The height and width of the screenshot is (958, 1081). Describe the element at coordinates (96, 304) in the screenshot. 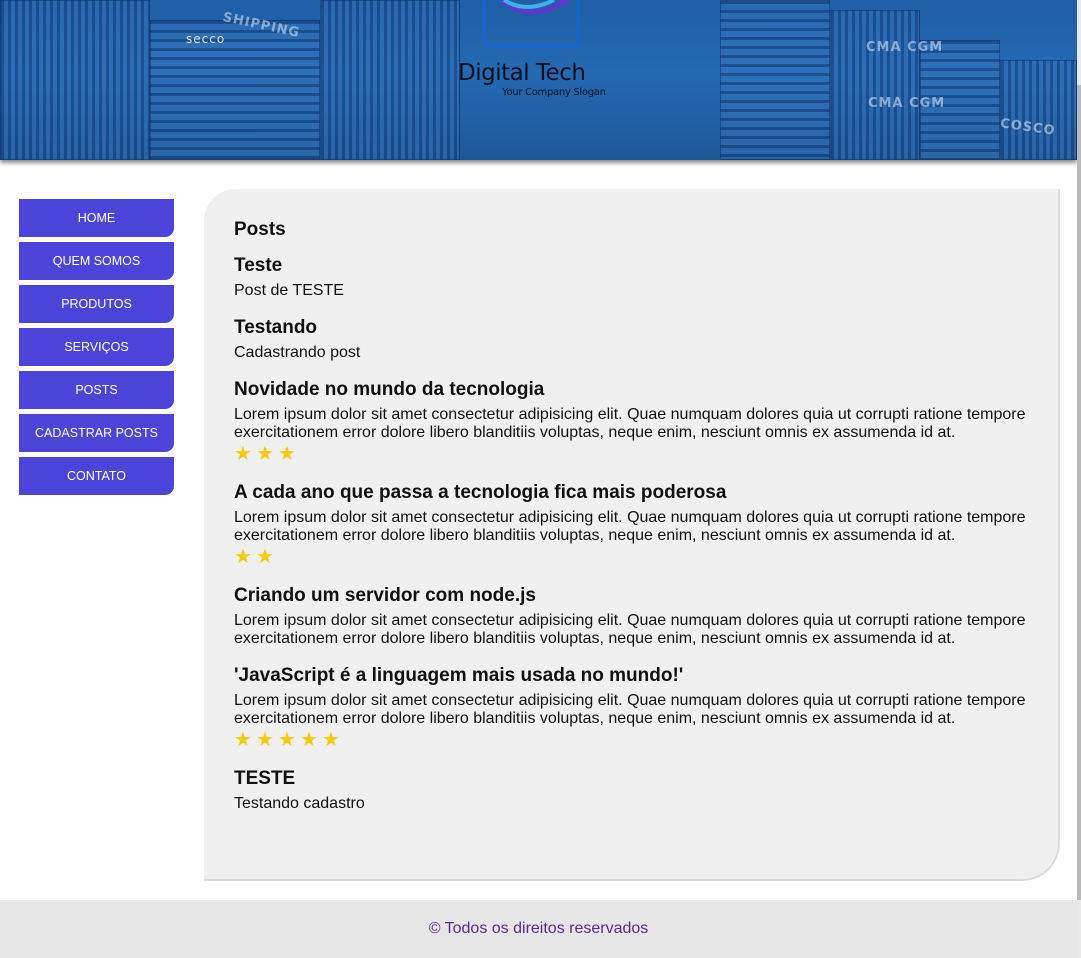

I see `nav-item-produtos: PRODUTOS` at that location.